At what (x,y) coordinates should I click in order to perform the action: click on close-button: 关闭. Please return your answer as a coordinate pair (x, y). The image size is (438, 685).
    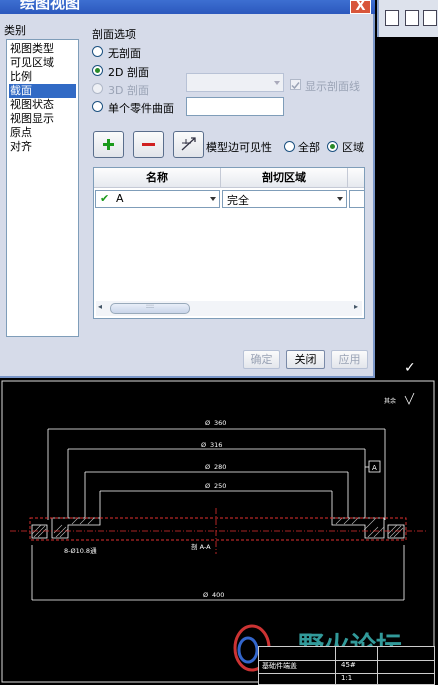
    Looking at the image, I should click on (305, 359).